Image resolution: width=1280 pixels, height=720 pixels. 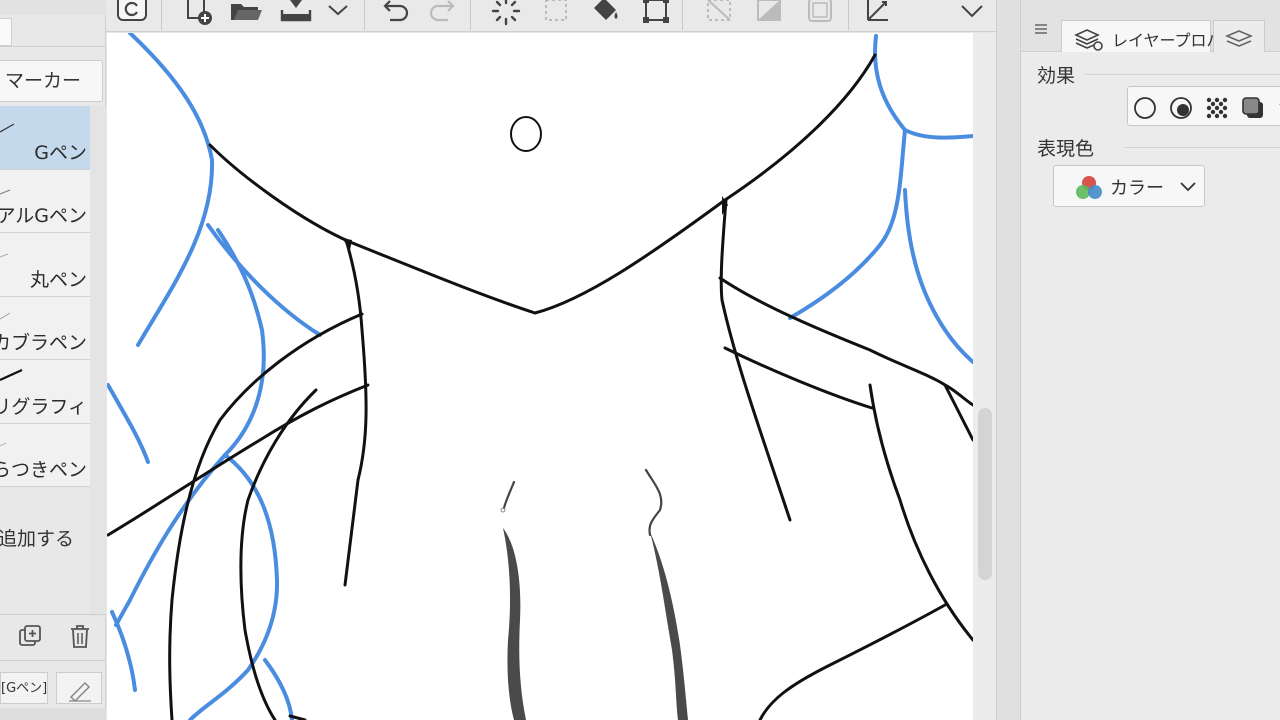 I want to click on brush-settings-button, so click(x=79, y=688).